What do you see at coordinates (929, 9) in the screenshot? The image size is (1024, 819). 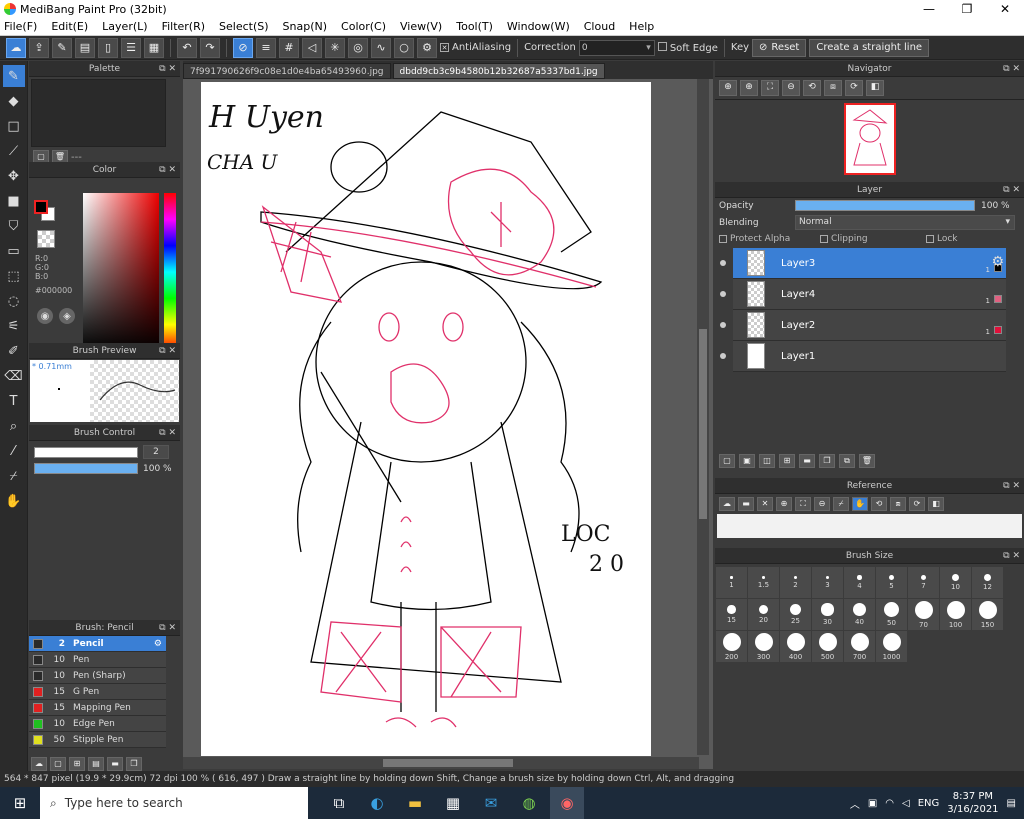 I see `minimize-button: —` at bounding box center [929, 9].